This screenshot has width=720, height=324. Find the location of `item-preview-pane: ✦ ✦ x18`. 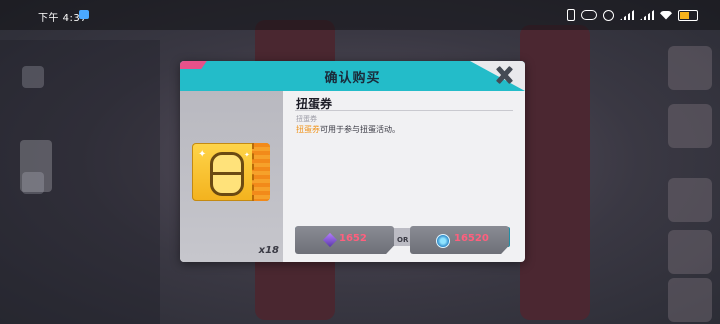

item-preview-pane: ✦ ✦ x18 is located at coordinates (231, 176).